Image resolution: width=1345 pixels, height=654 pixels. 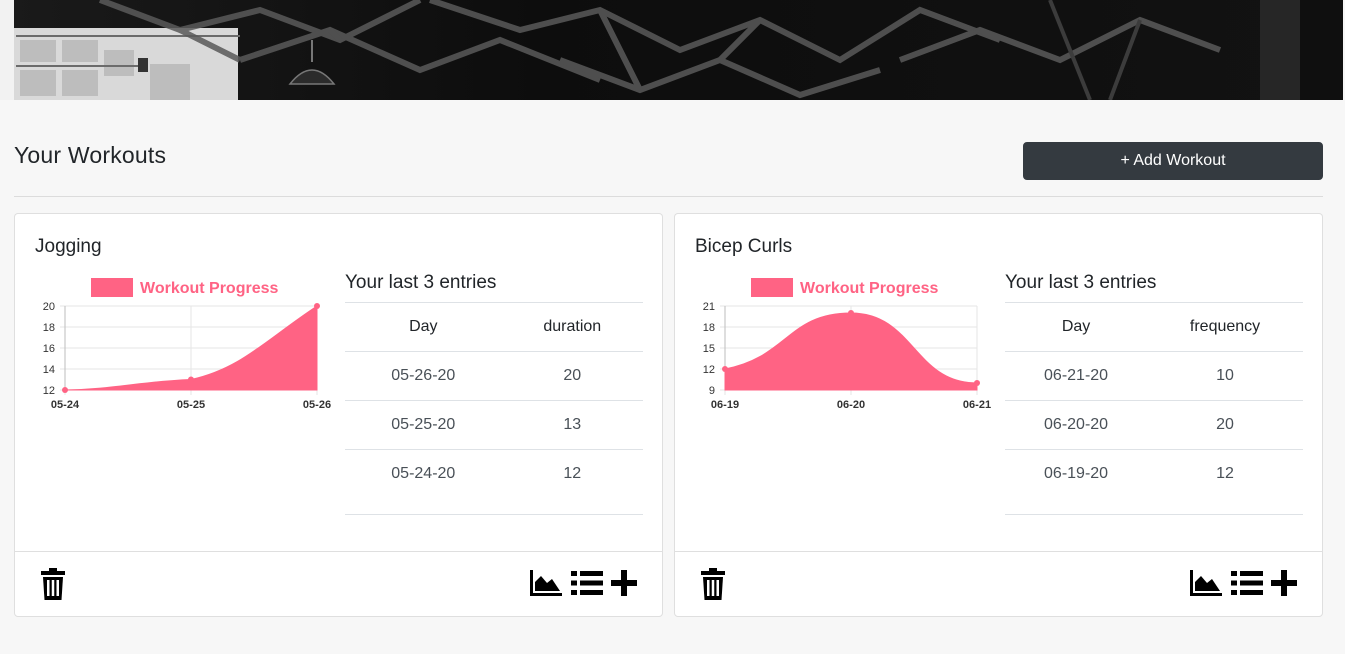 I want to click on table-header-row: Day frequency, so click(x=1154, y=327).